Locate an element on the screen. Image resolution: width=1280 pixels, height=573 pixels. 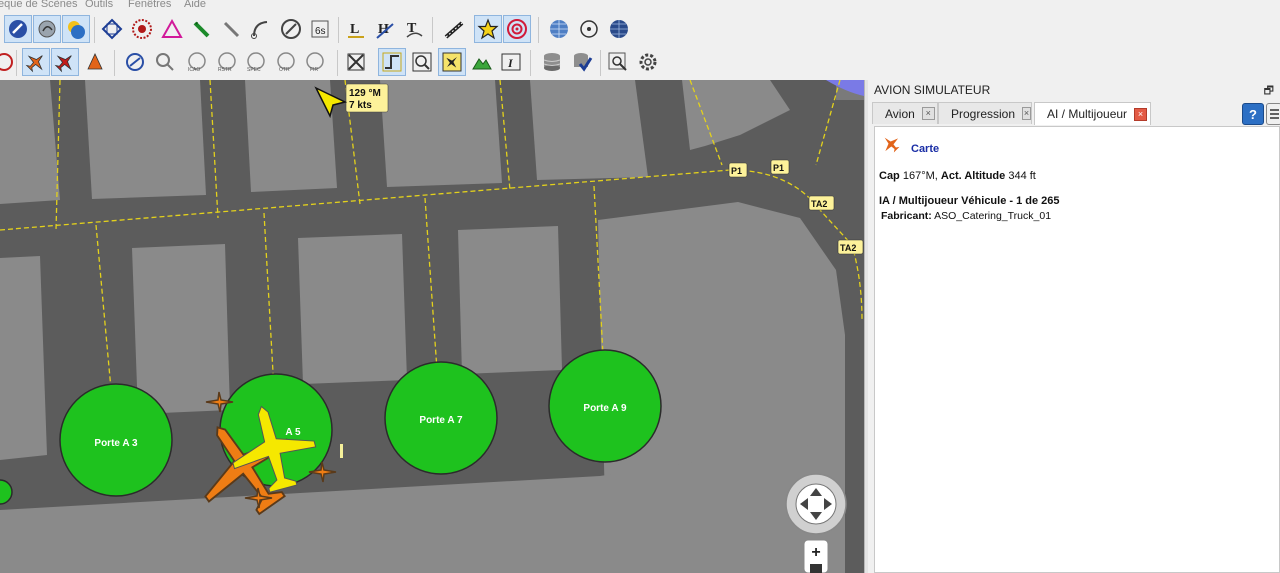
aircraft-view-icon is located at coordinates (452, 62).